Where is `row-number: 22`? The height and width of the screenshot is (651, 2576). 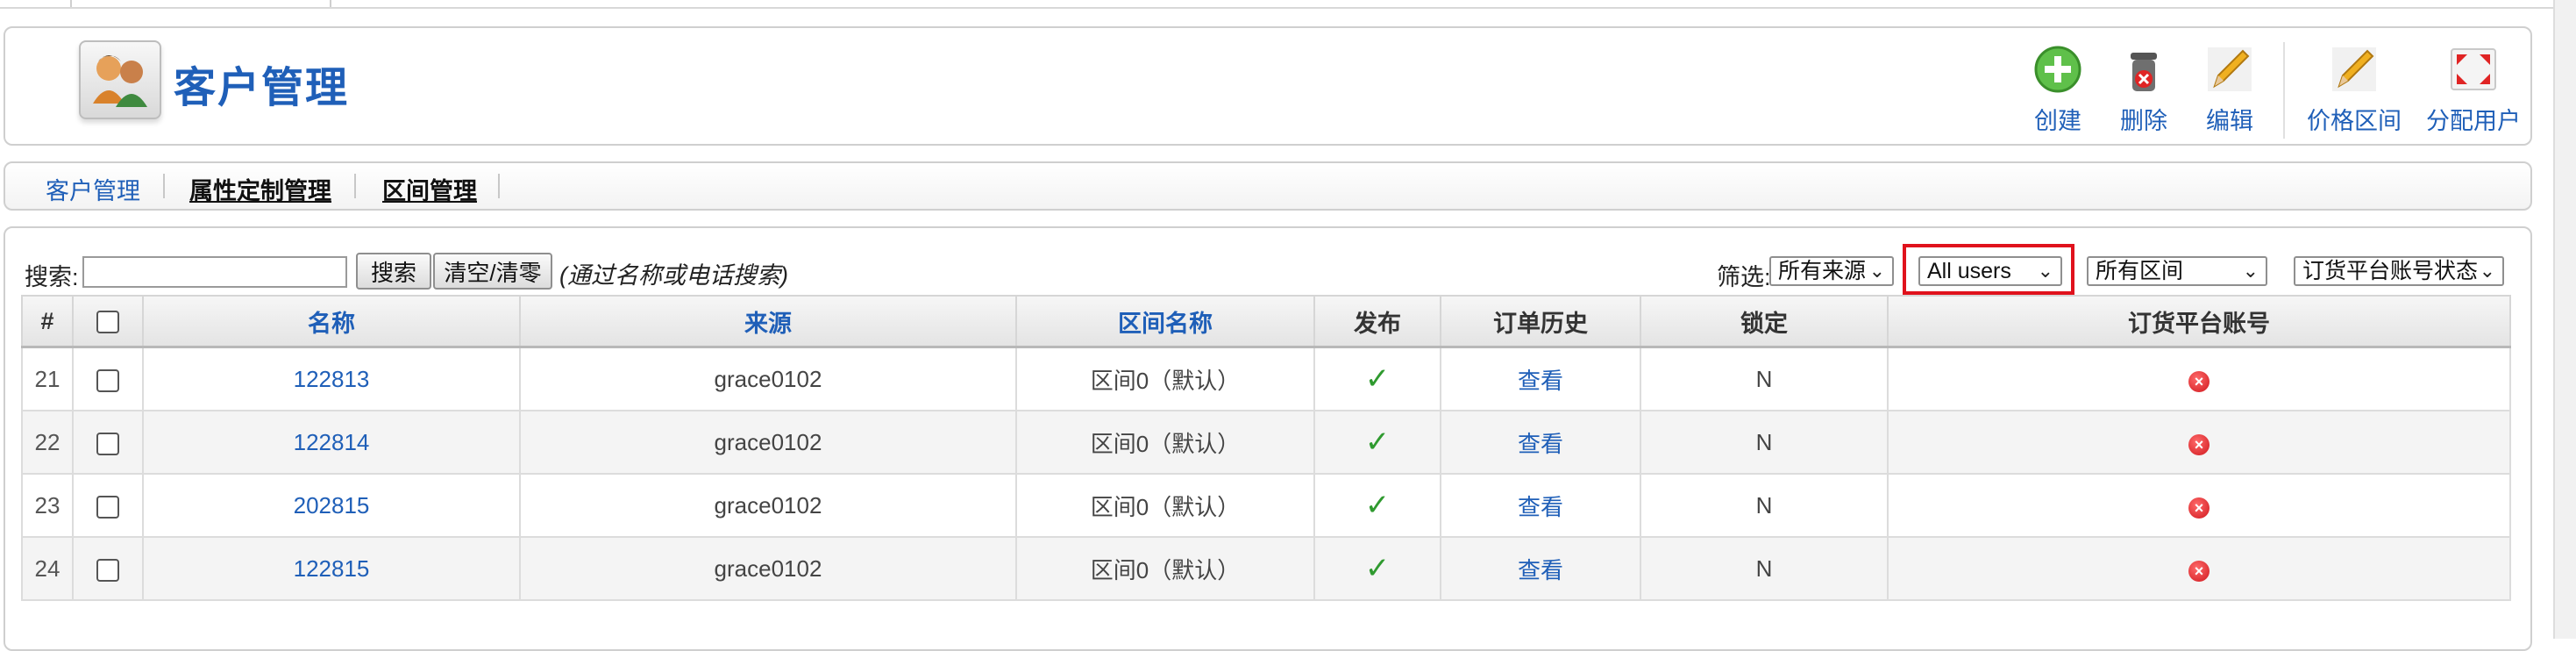 row-number: 22 is located at coordinates (47, 443).